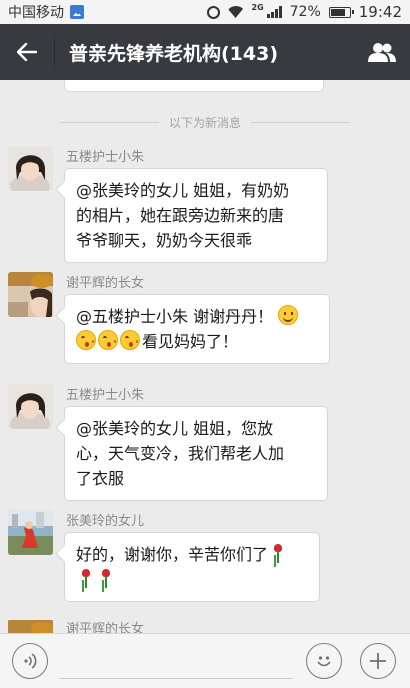  What do you see at coordinates (180, 453) in the screenshot?
I see `message-line: 心，天气变冷，我们帮老人加` at bounding box center [180, 453].